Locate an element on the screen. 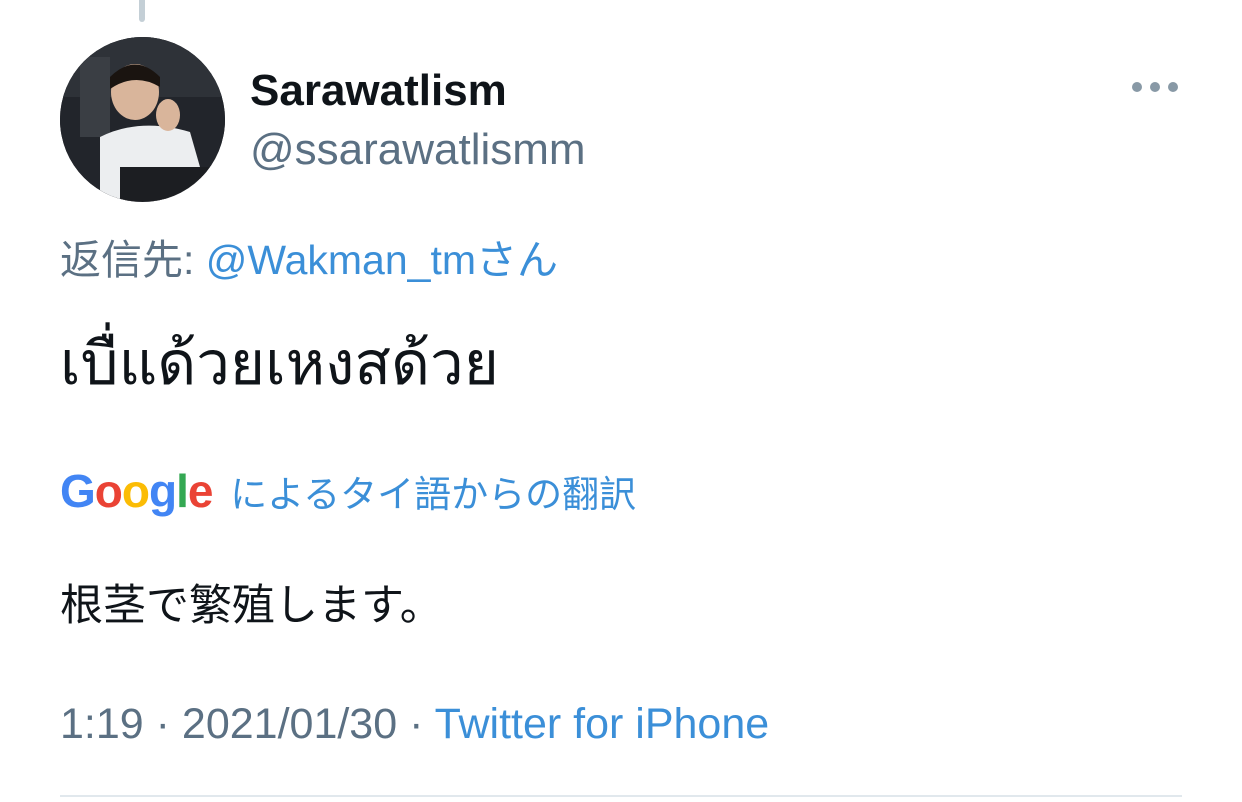 This screenshot has width=1242, height=802. tweet-text: เบื่แด้วยเหงสด้วย is located at coordinates (279, 363).